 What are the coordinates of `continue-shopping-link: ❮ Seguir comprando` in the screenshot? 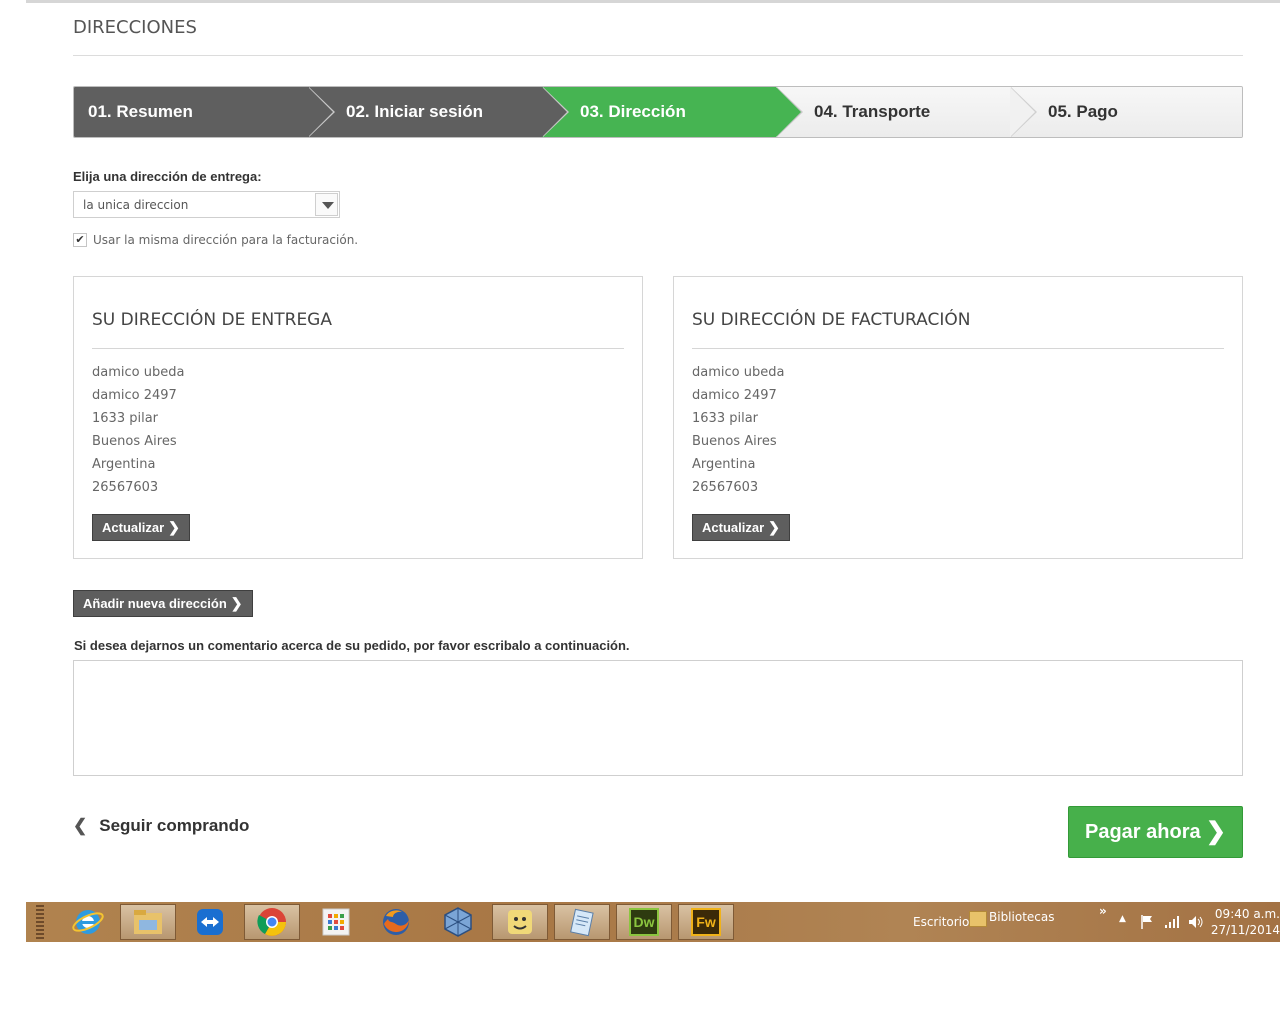 It's located at (161, 826).